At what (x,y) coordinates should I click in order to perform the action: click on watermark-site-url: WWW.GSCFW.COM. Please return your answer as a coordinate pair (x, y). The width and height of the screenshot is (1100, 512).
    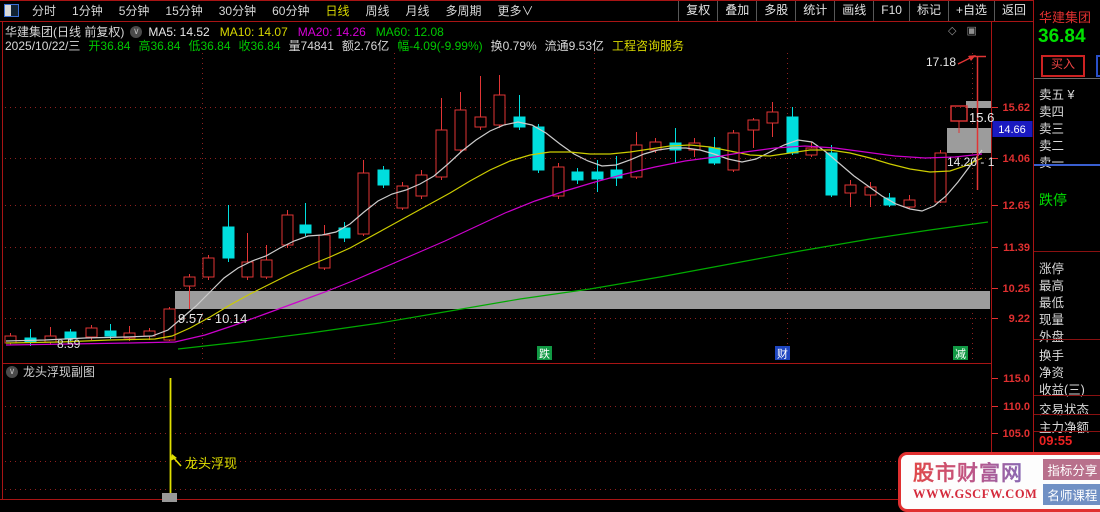
    Looking at the image, I should click on (975, 494).